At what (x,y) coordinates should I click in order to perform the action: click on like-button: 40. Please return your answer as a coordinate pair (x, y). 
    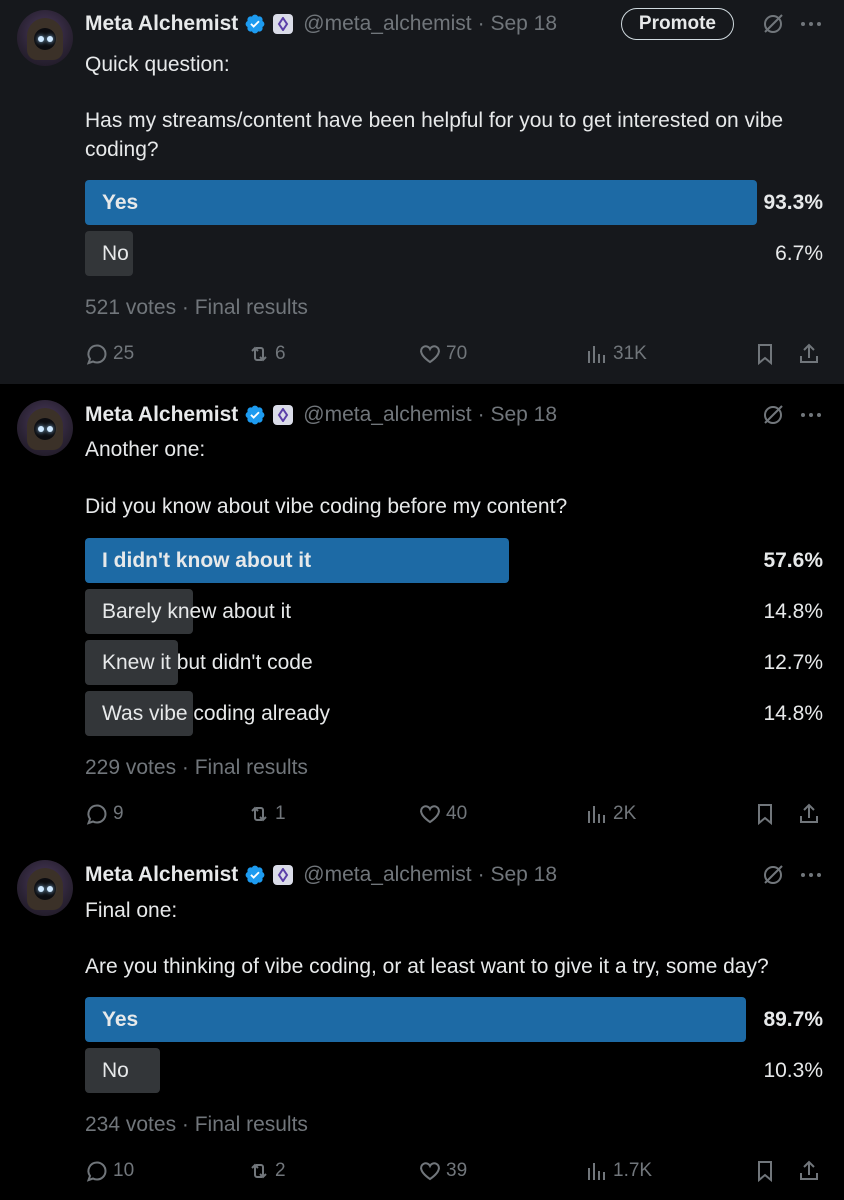
    Looking at the image, I should click on (442, 814).